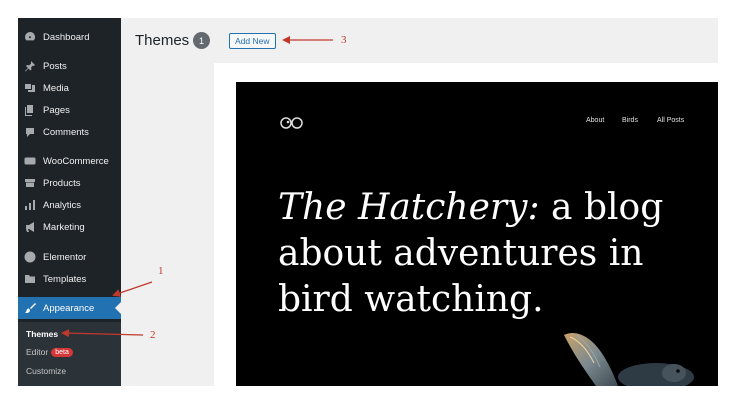 The image size is (736, 404). Describe the element at coordinates (29, 88) in the screenshot. I see `media-icon` at that location.